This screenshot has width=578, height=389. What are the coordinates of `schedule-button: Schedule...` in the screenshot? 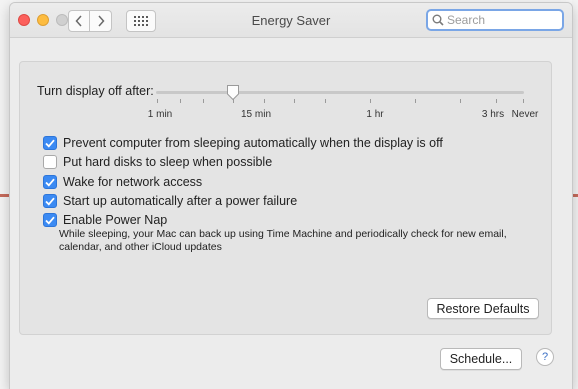 It's located at (481, 359).